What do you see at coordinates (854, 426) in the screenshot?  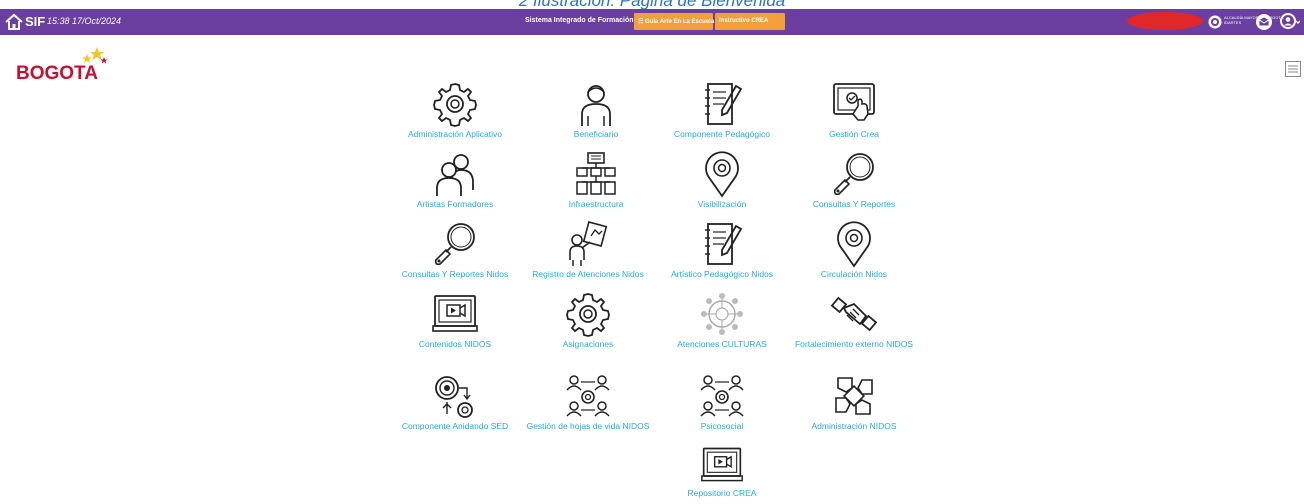 I see `module-label: Administración NIDOS` at bounding box center [854, 426].